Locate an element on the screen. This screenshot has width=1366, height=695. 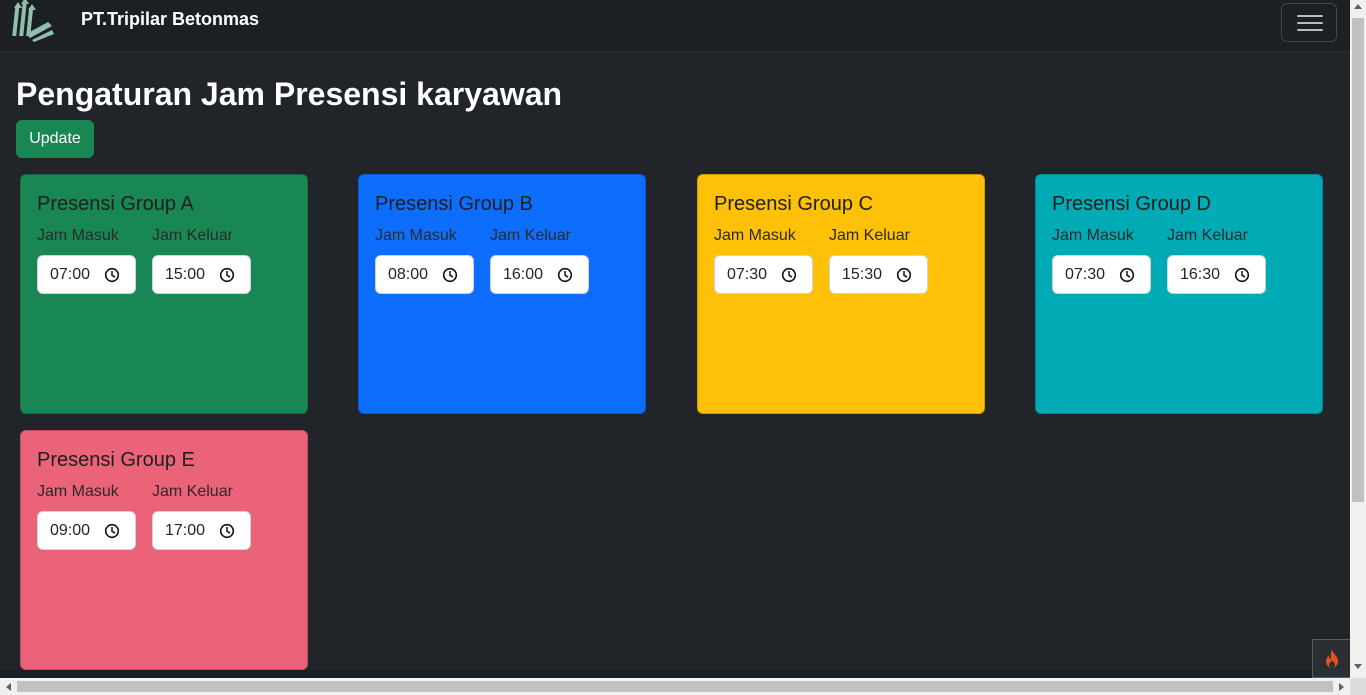
jam-keluar-input: 16:30 is located at coordinates (1216, 274).